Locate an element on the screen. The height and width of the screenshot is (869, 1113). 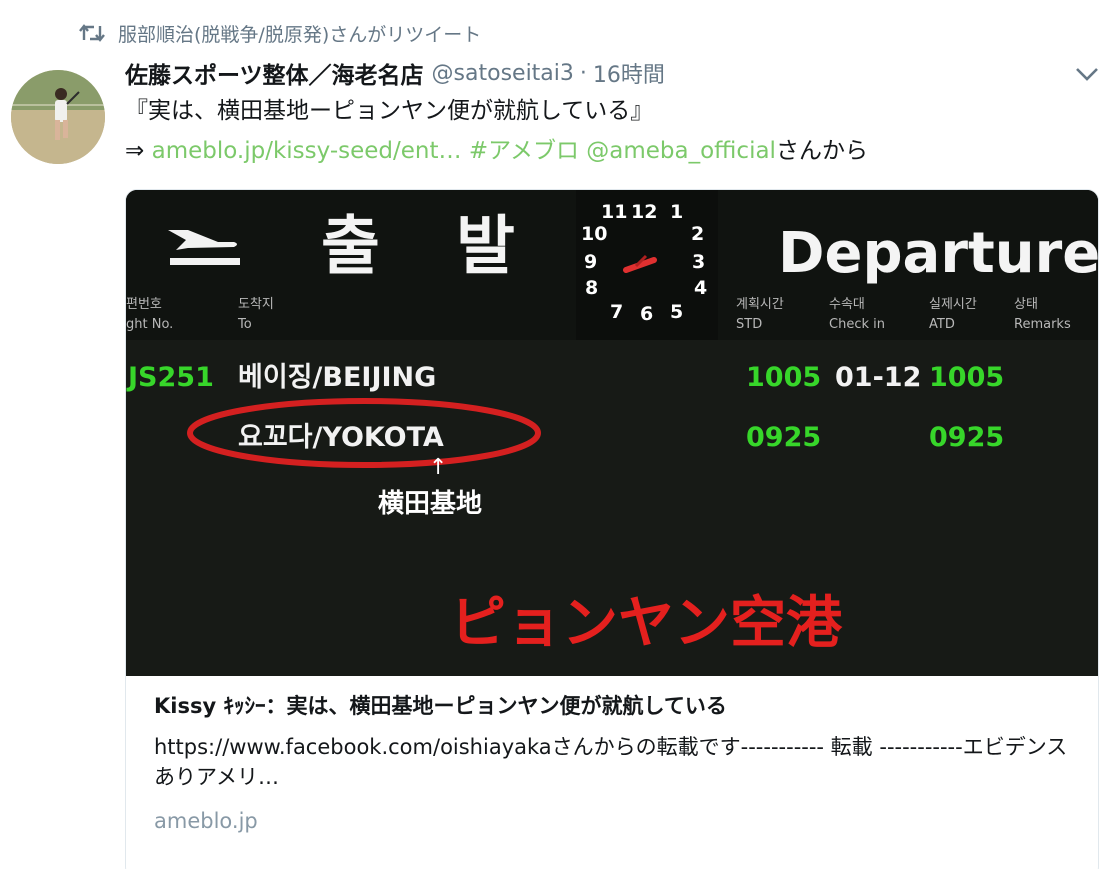
timestamp: 16時間 is located at coordinates (629, 73).